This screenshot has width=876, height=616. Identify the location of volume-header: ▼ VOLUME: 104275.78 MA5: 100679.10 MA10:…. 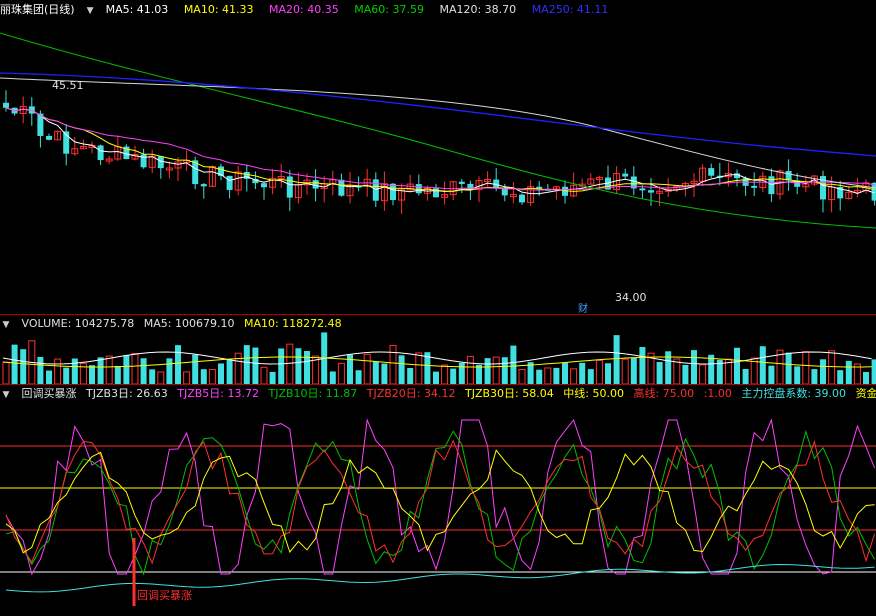
(438, 324).